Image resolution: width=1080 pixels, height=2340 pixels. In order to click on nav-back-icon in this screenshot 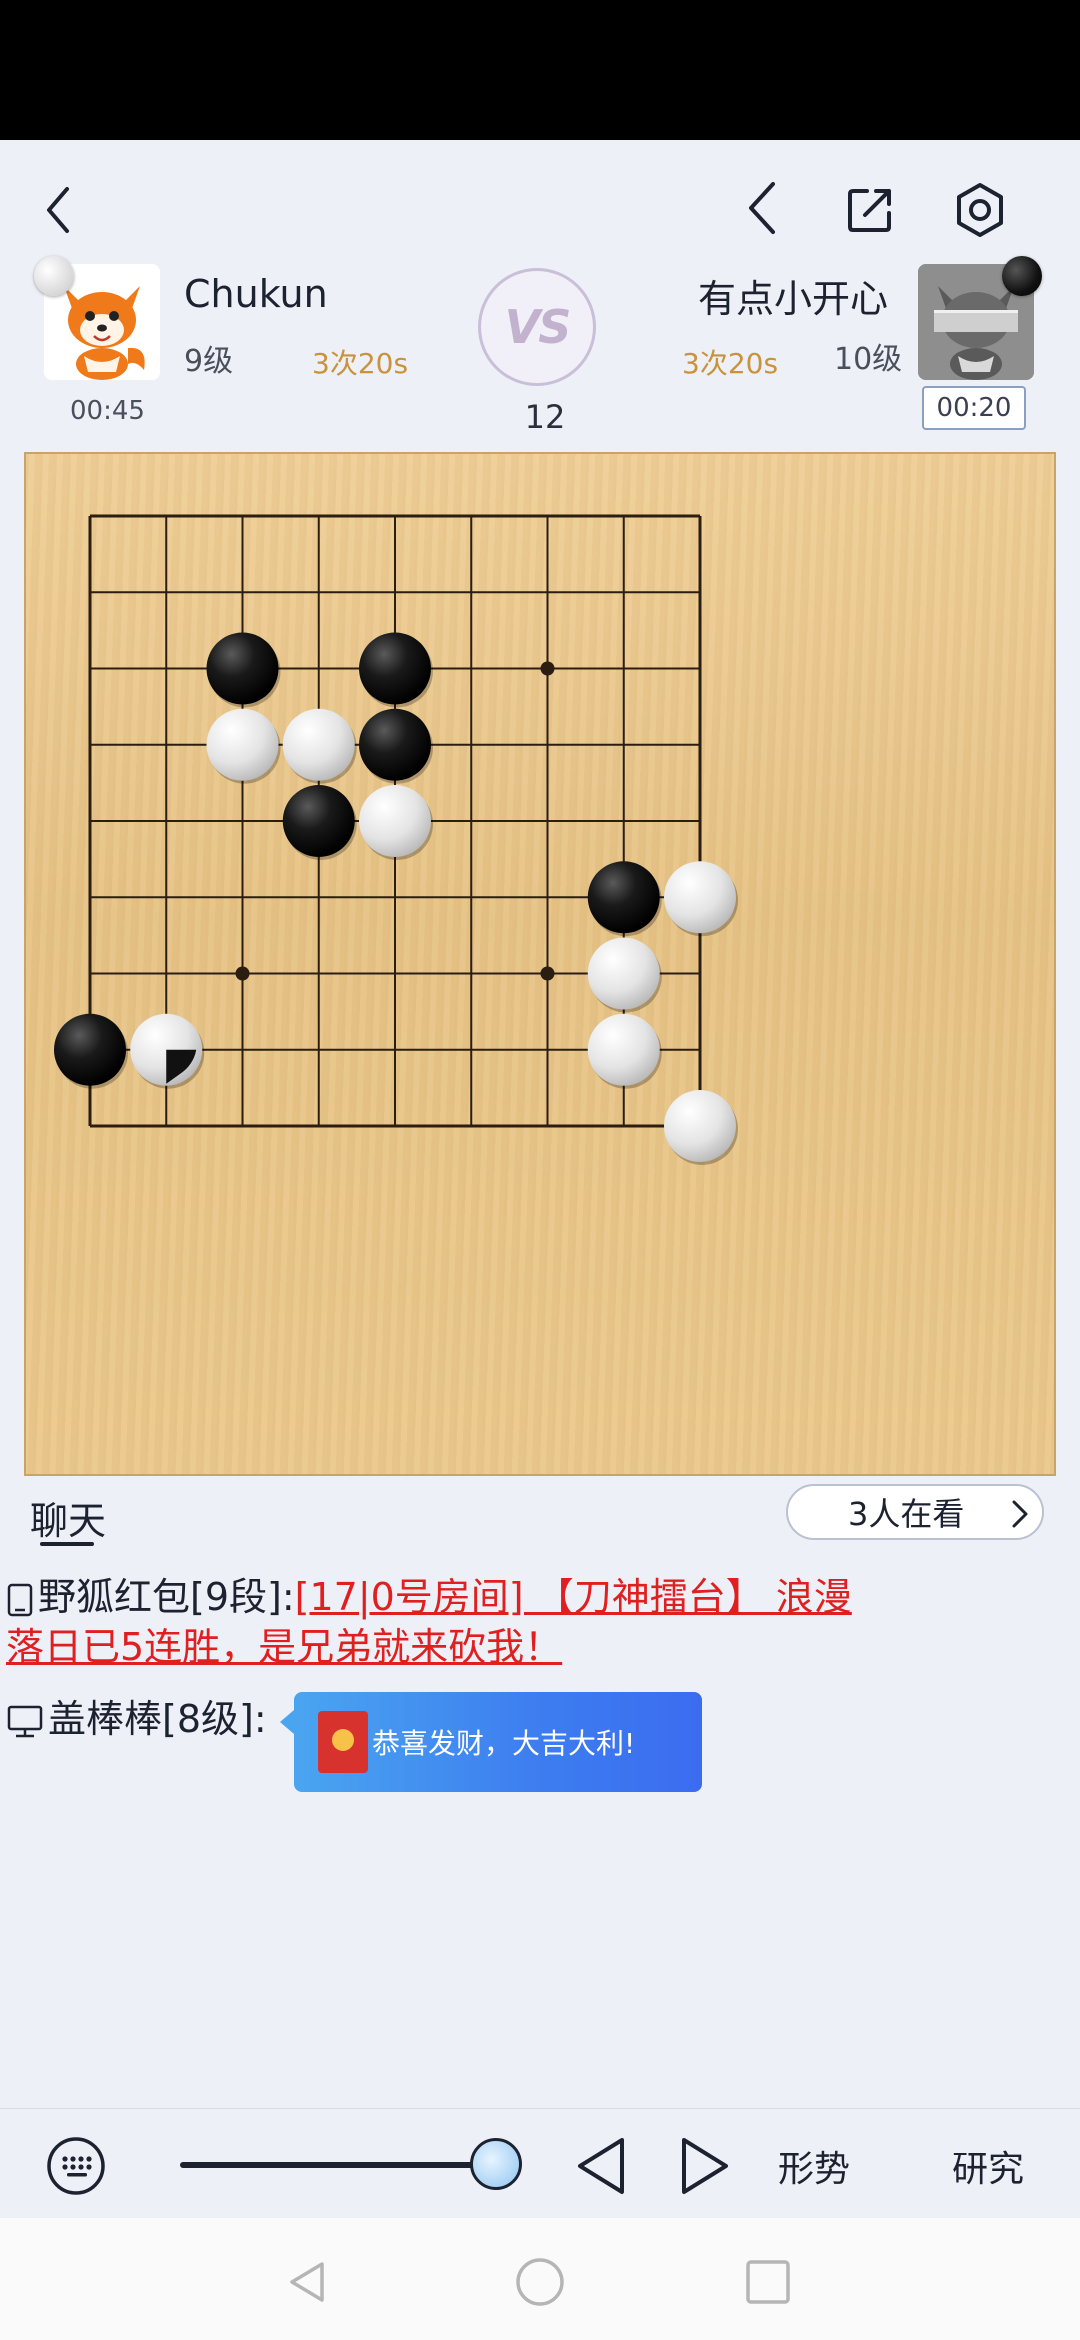, I will do `click(308, 2282)`.